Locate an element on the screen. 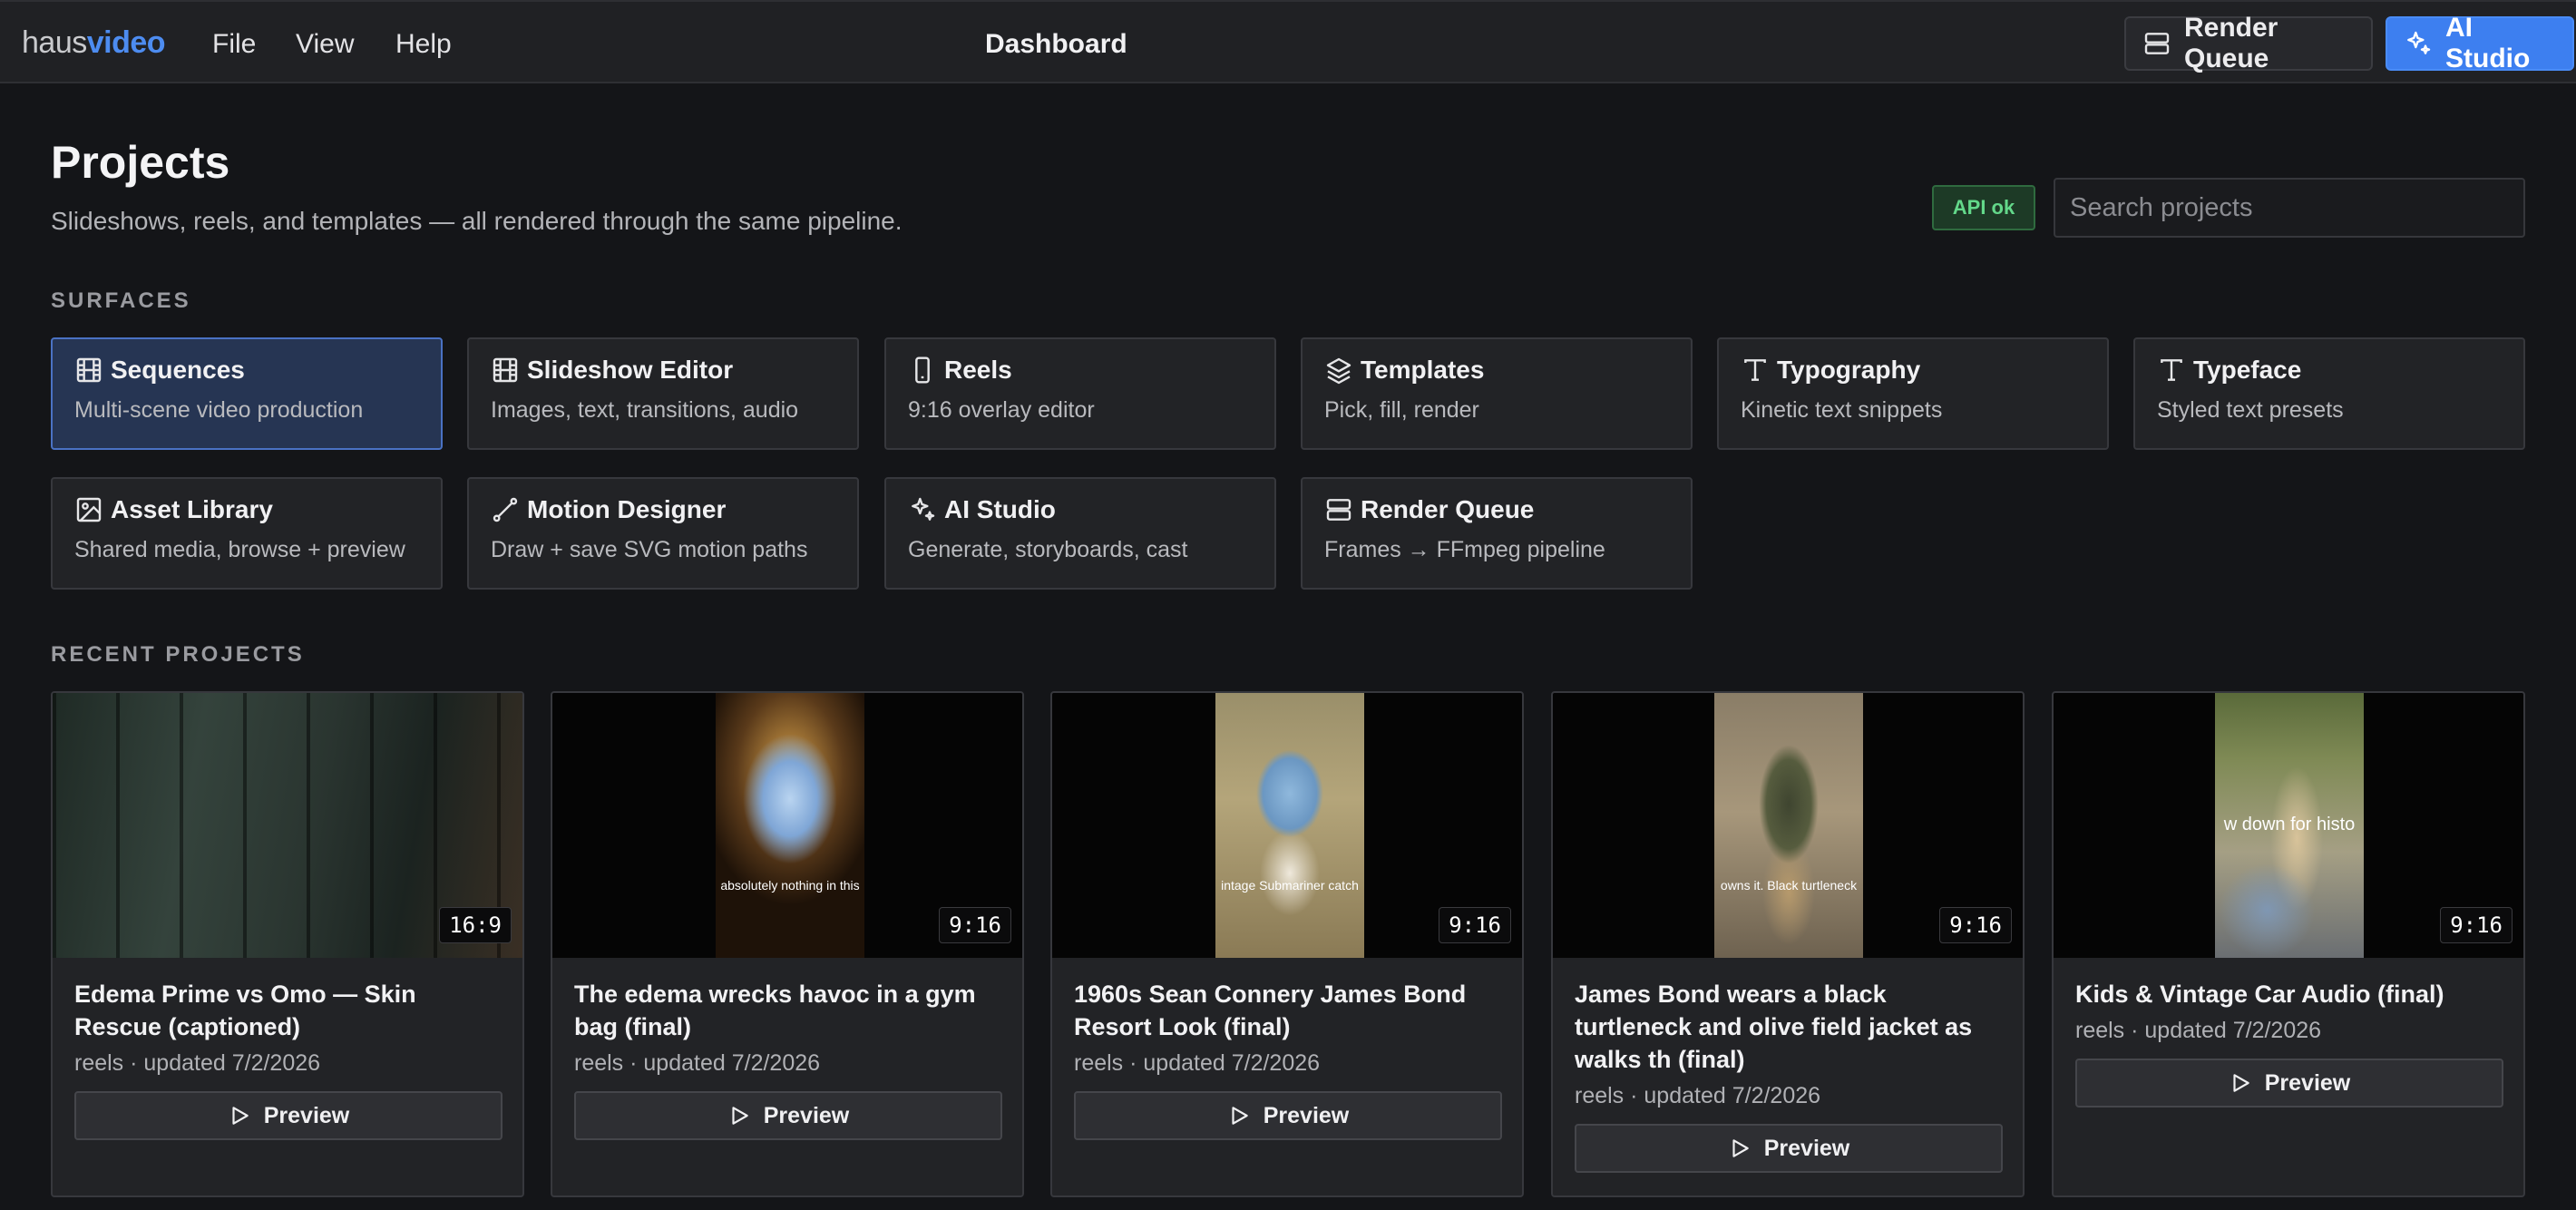 The height and width of the screenshot is (1210, 2576). image-icon is located at coordinates (88, 509).